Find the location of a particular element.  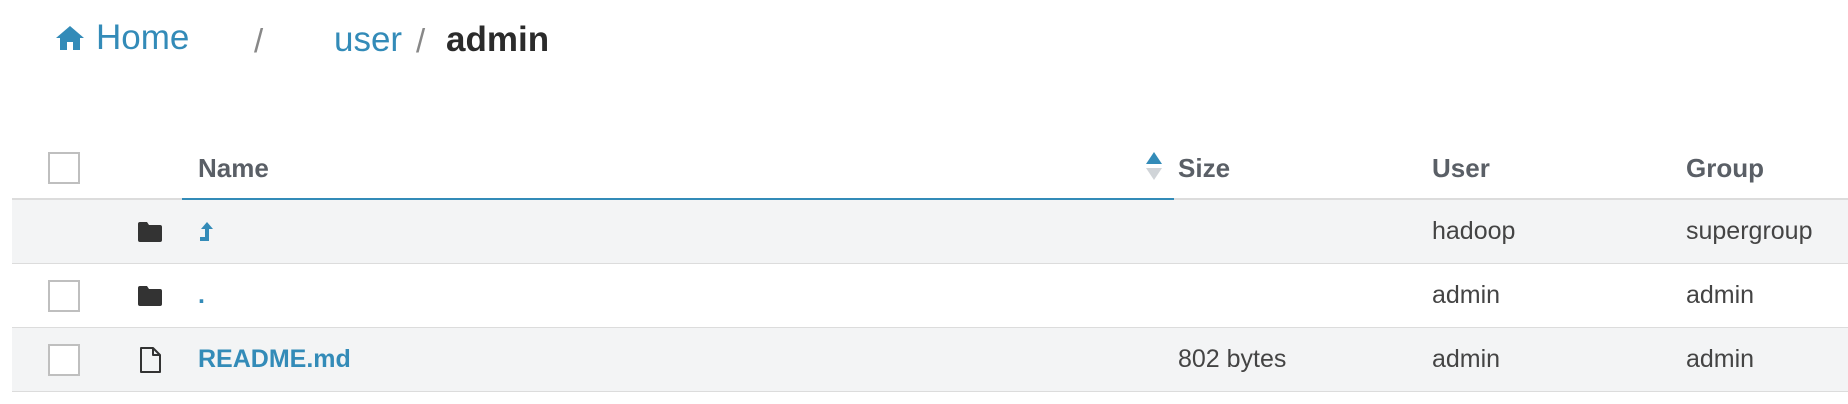

size-cell: 802 bytes is located at coordinates (1232, 359).